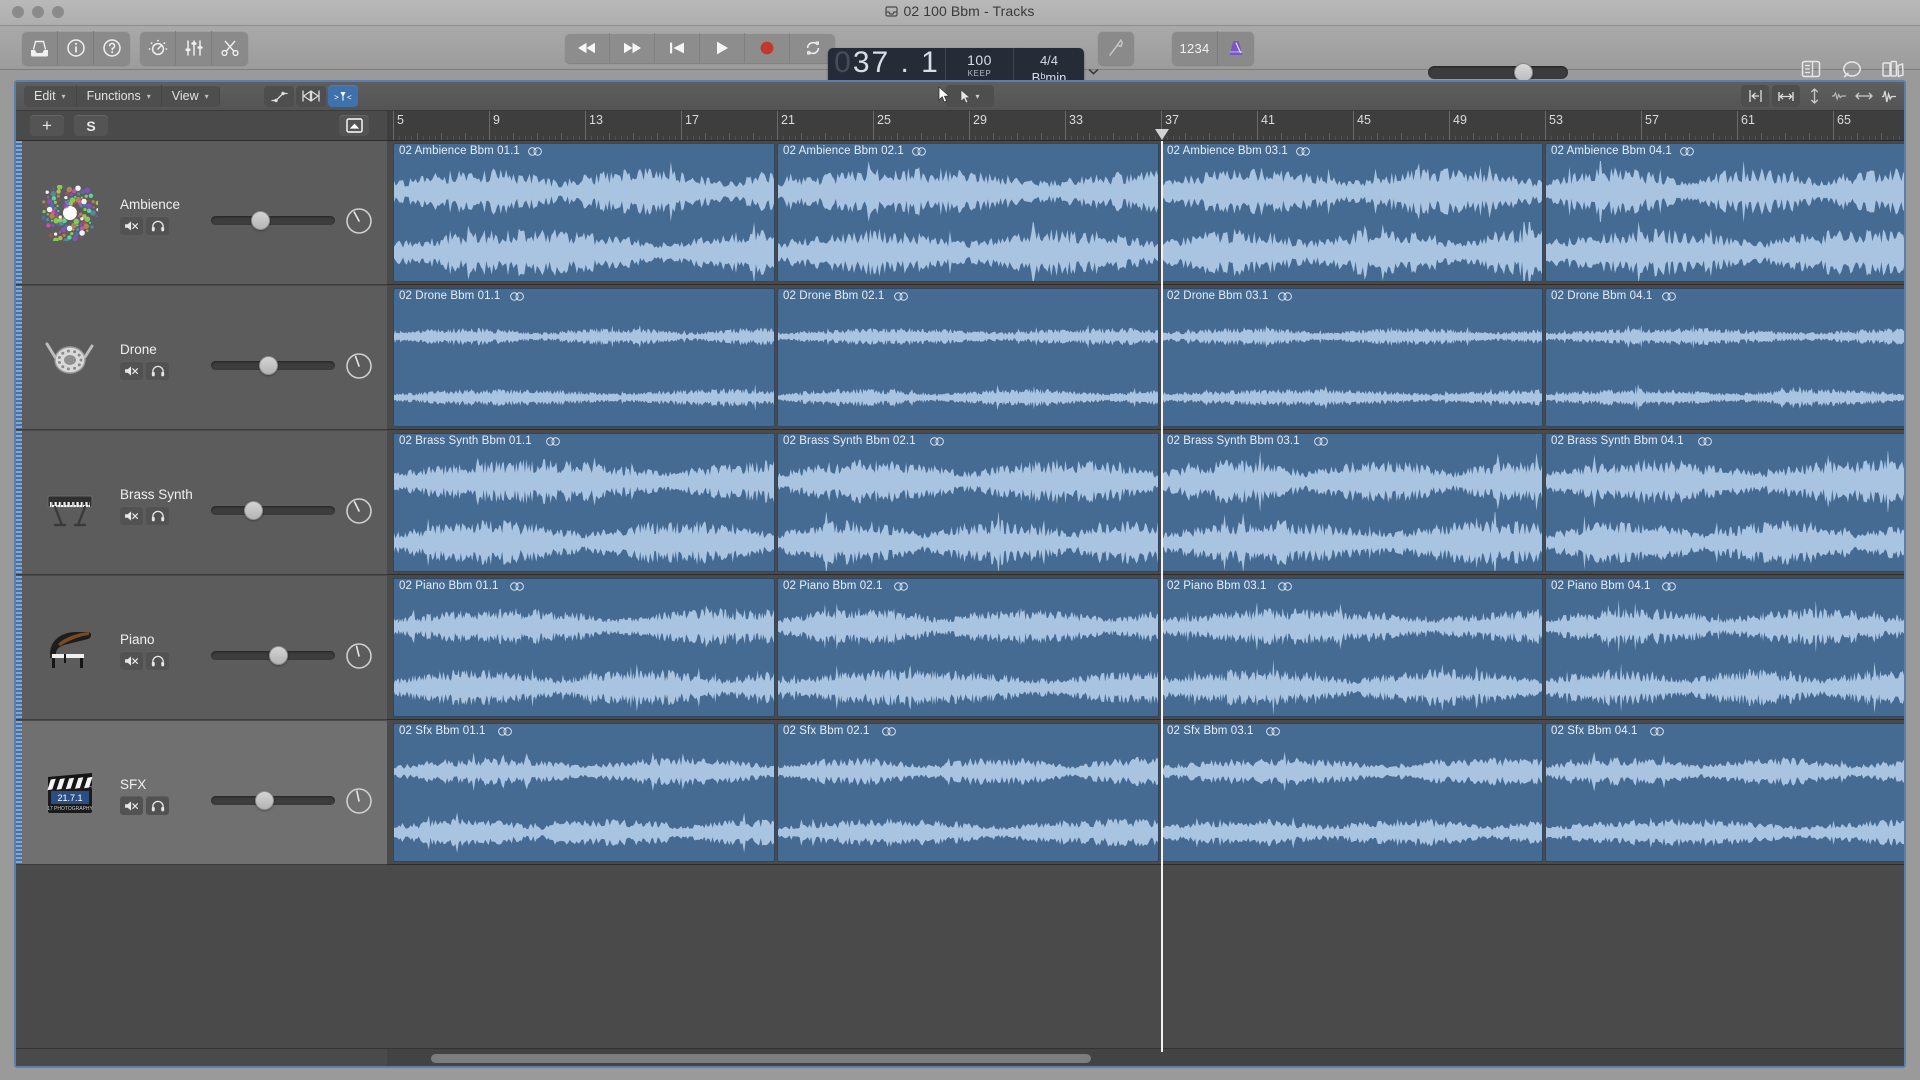  I want to click on track-name: Piano, so click(137, 639).